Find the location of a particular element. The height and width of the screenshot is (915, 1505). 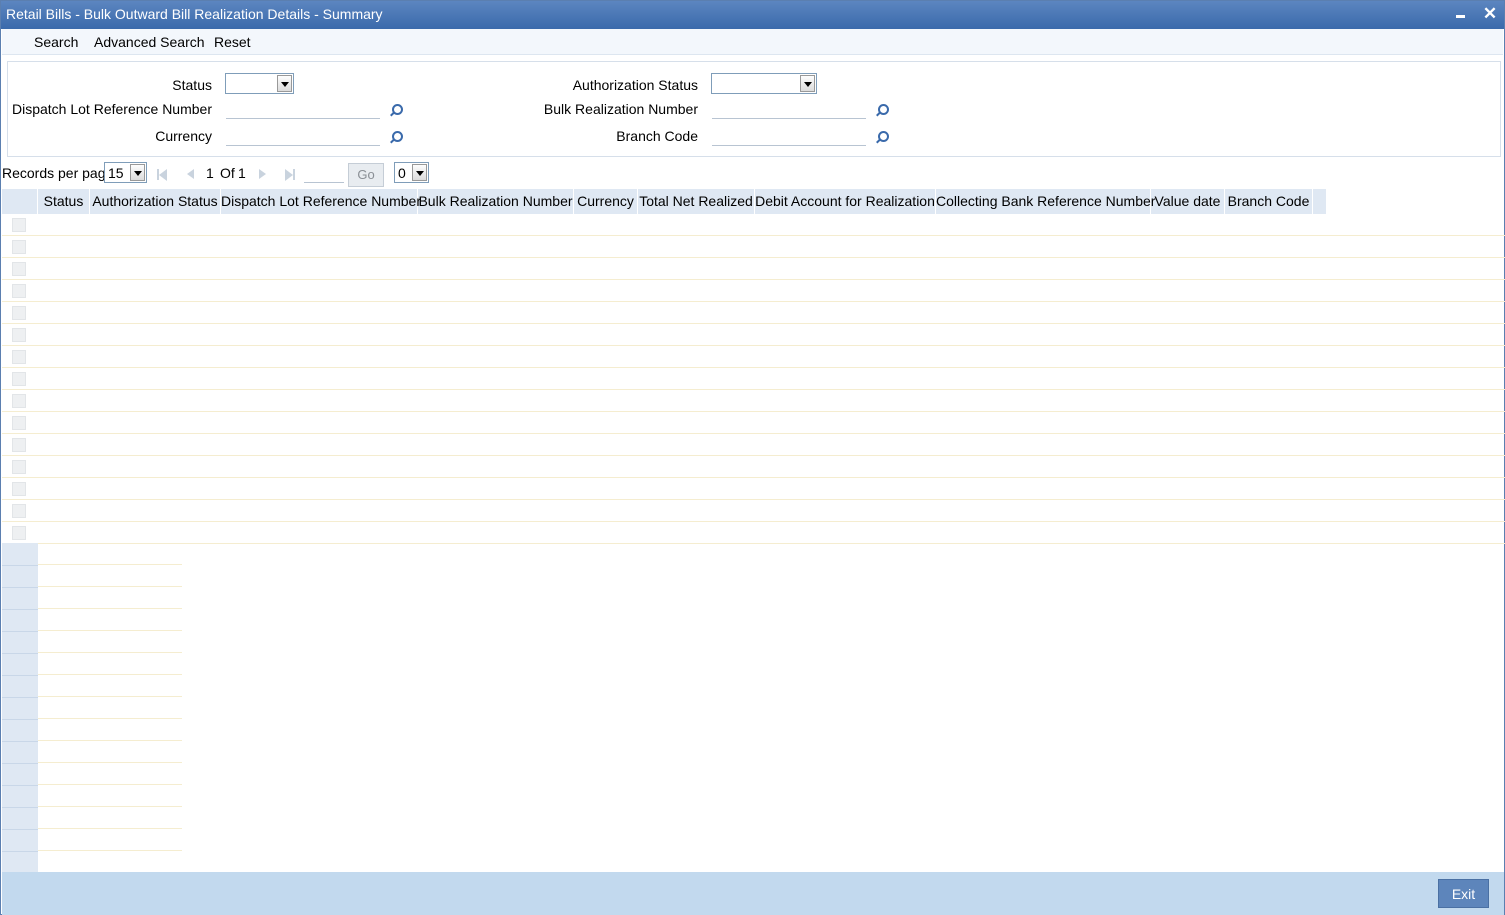

dispatch-lot-label: Dispatch Lot Reference Number is located at coordinates (112, 109).